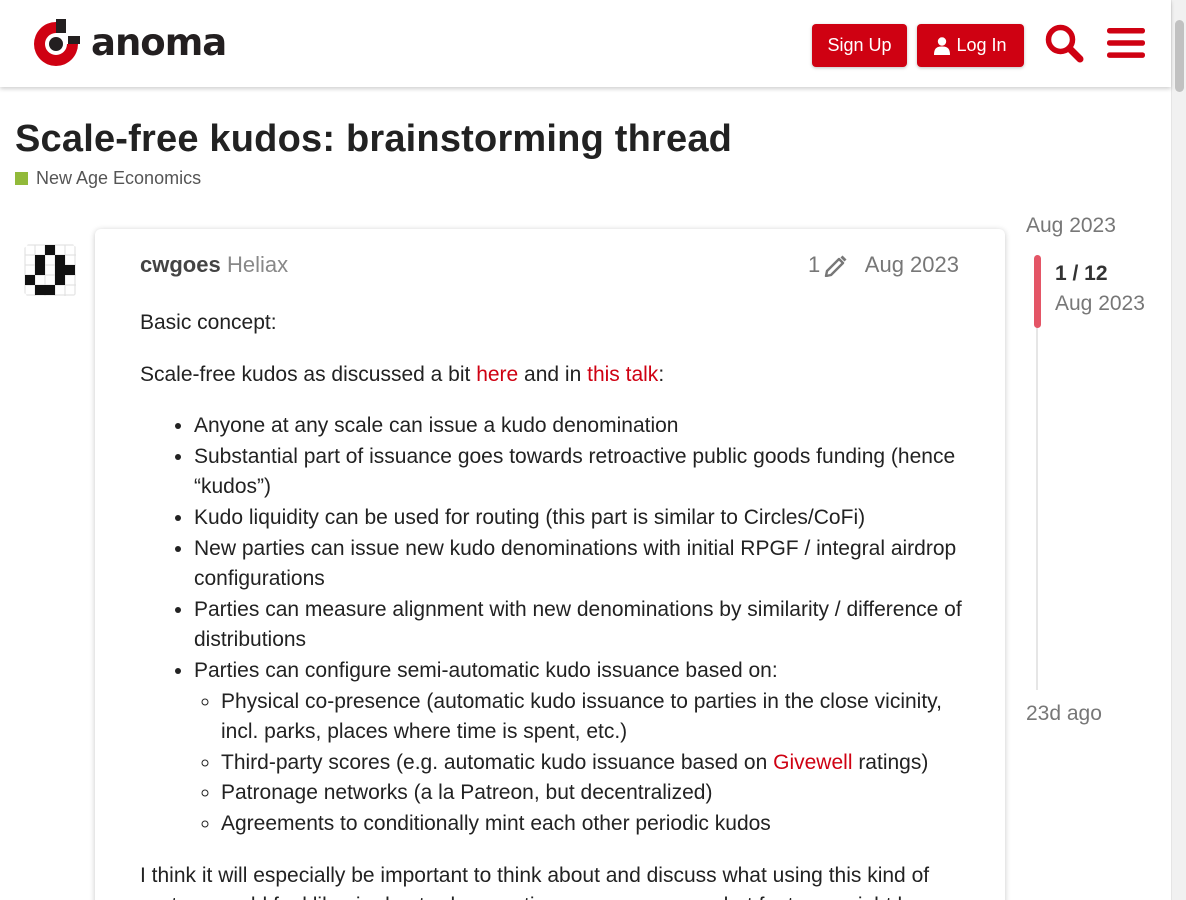  Describe the element at coordinates (21, 178) in the screenshot. I see `category-color-swatch` at that location.